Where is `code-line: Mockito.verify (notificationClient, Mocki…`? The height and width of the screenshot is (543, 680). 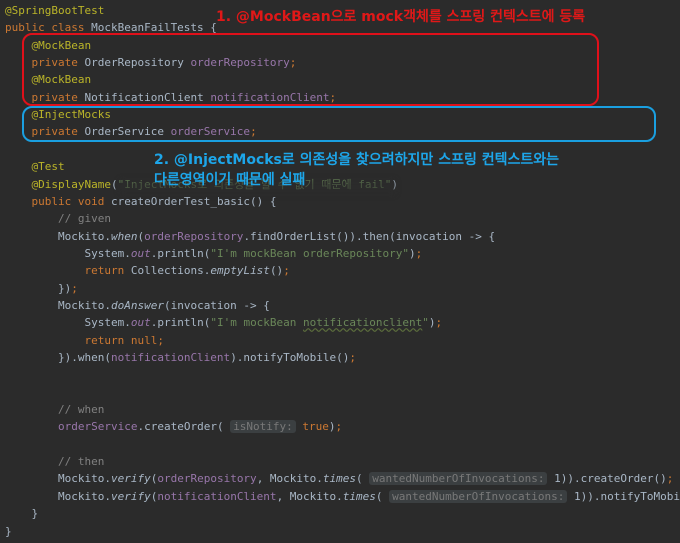
code-line: Mockito.verify (notificationClient, Mocki… is located at coordinates (342, 496).